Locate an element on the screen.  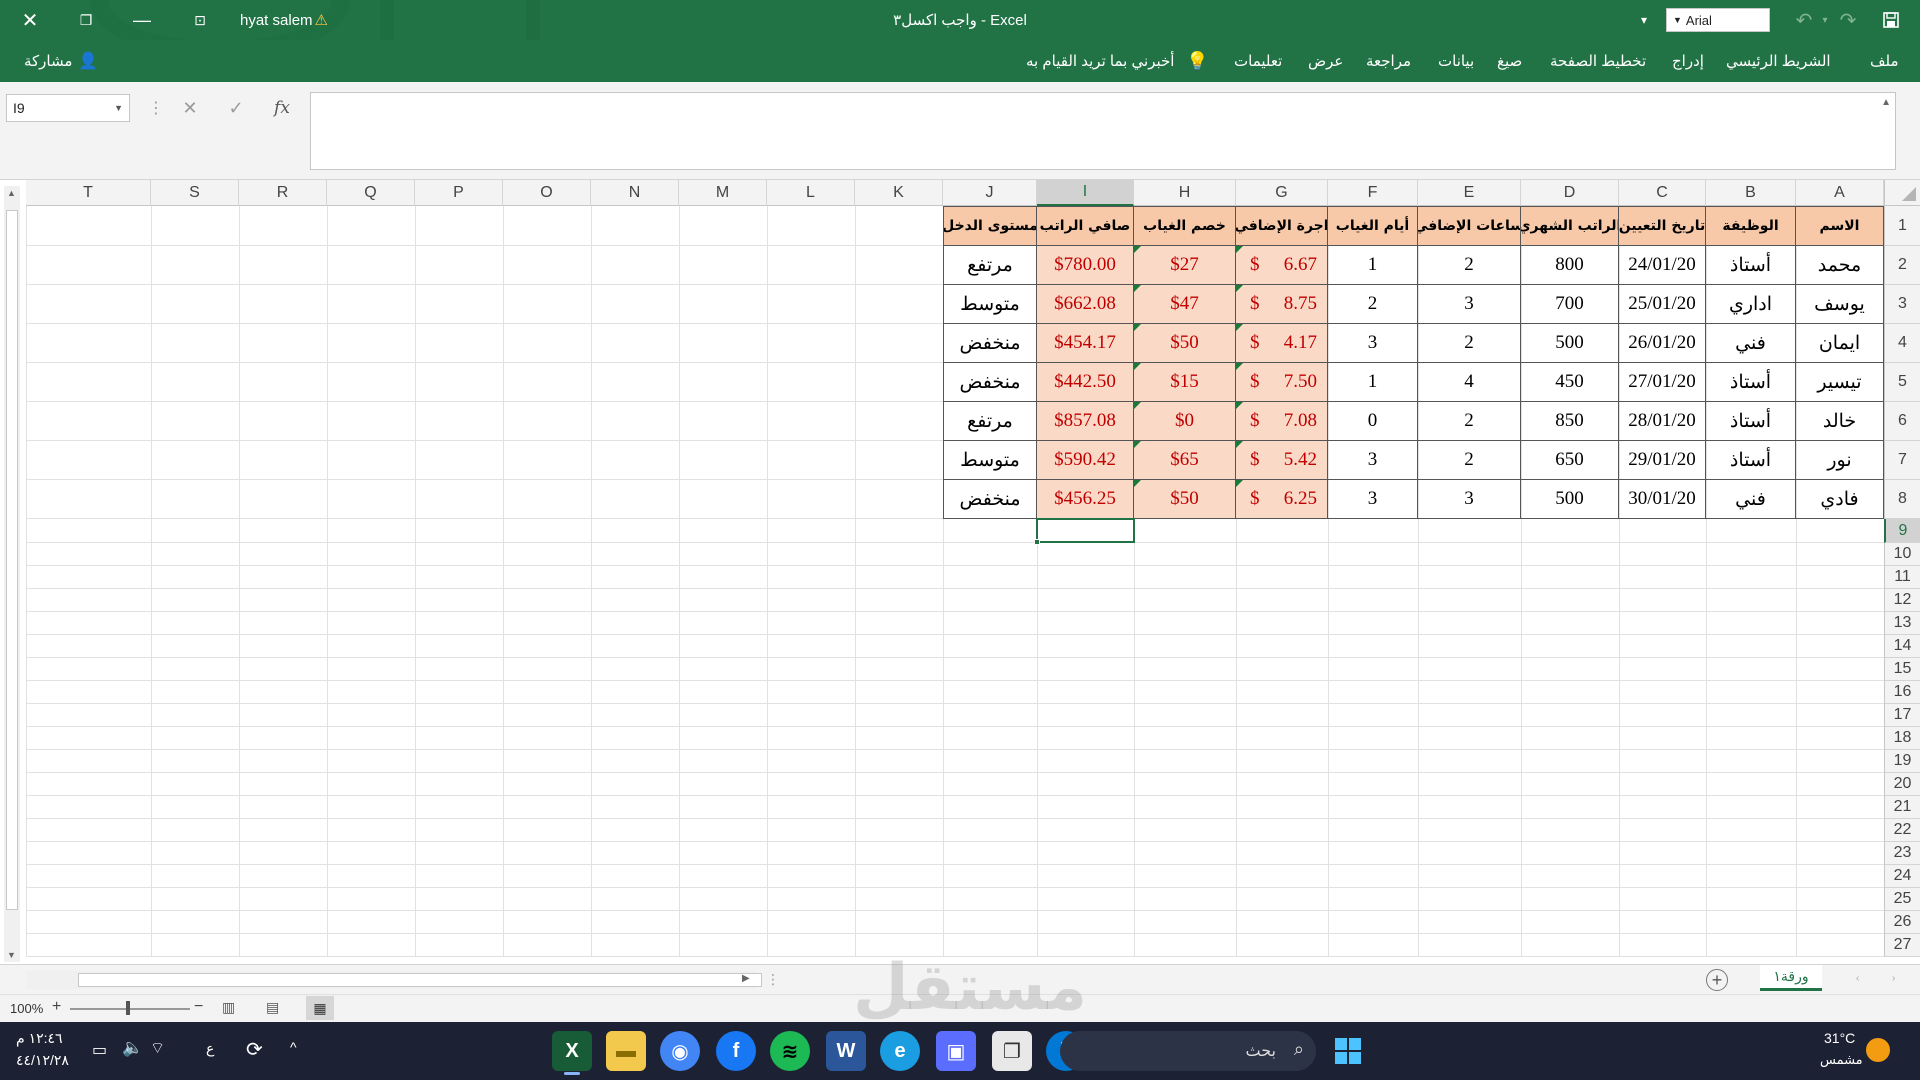
table-cell: فادي is located at coordinates (1840, 499).